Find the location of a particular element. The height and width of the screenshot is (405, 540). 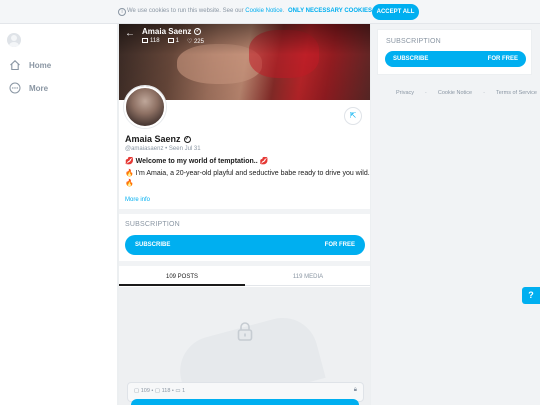

last-seen: Seen Jul 31 is located at coordinates (184, 149).